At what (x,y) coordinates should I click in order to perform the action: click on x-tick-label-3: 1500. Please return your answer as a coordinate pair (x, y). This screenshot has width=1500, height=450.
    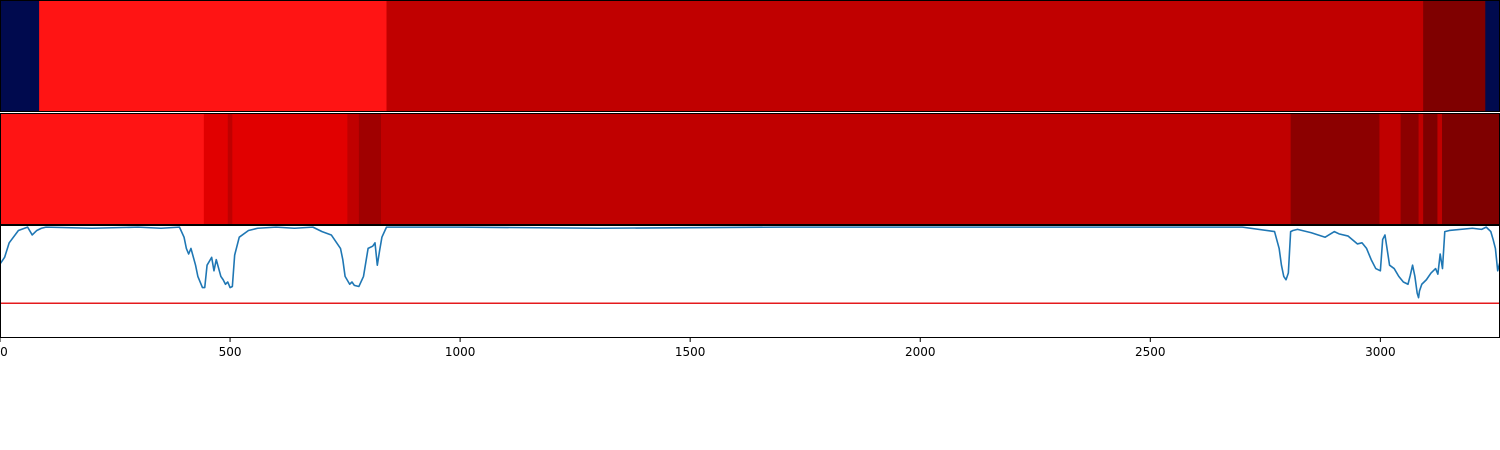
    Looking at the image, I should click on (690, 352).